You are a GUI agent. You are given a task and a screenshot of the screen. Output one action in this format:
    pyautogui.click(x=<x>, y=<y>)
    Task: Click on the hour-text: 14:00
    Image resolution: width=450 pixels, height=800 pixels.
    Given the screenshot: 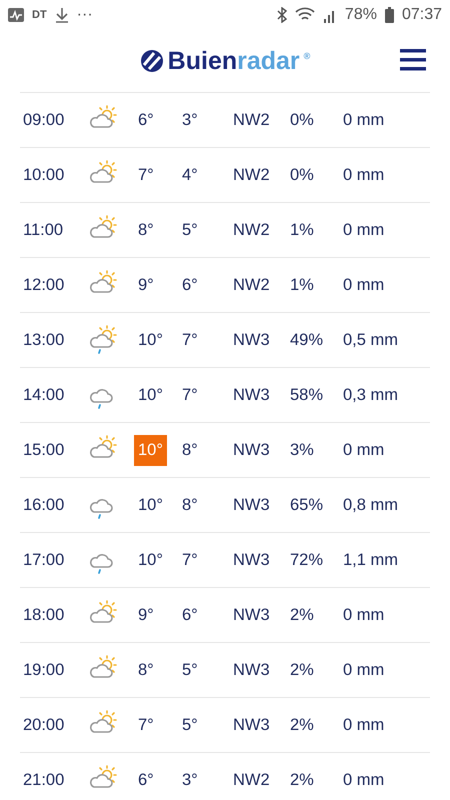 What is the action you would take?
    pyautogui.click(x=44, y=395)
    